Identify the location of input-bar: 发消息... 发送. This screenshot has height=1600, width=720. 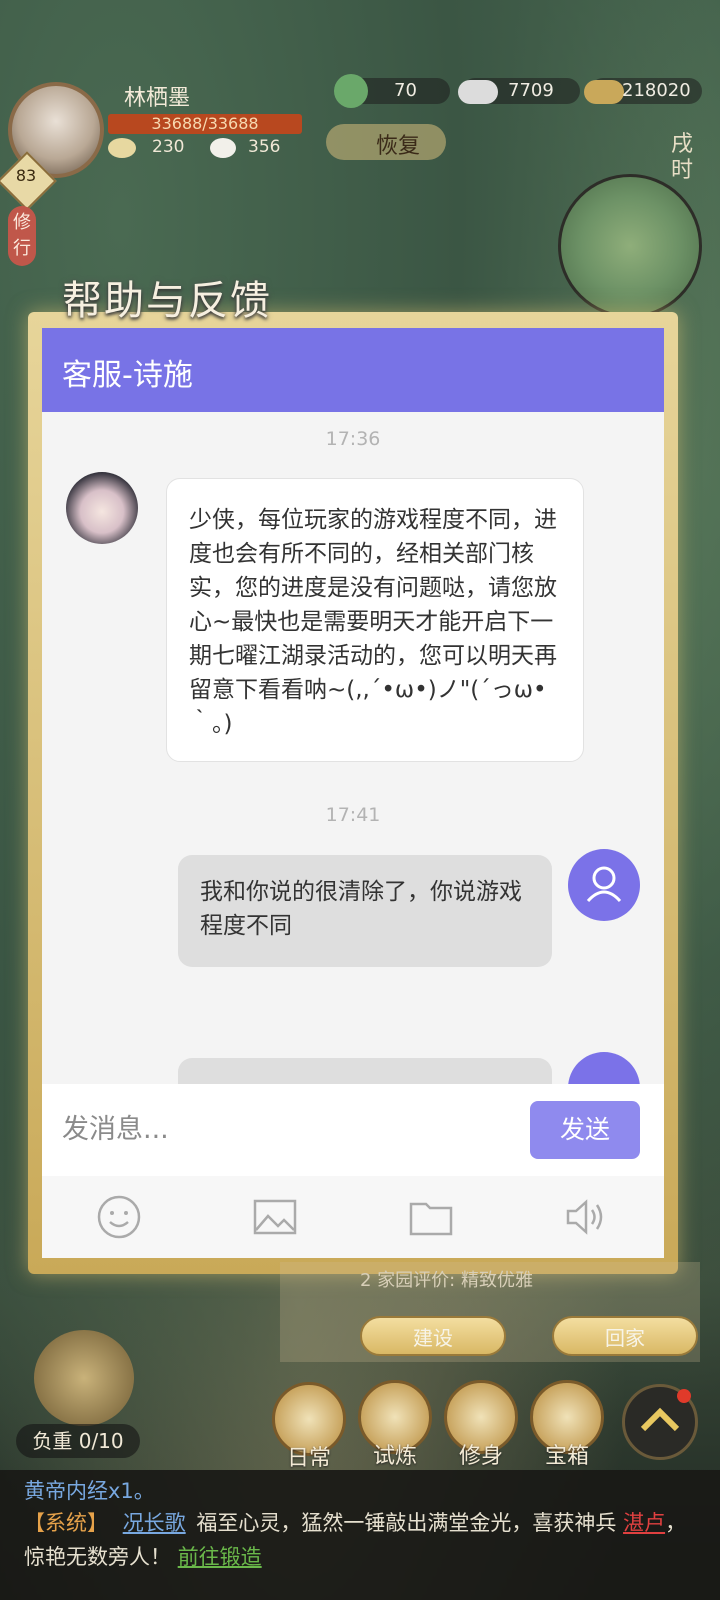
(353, 1130).